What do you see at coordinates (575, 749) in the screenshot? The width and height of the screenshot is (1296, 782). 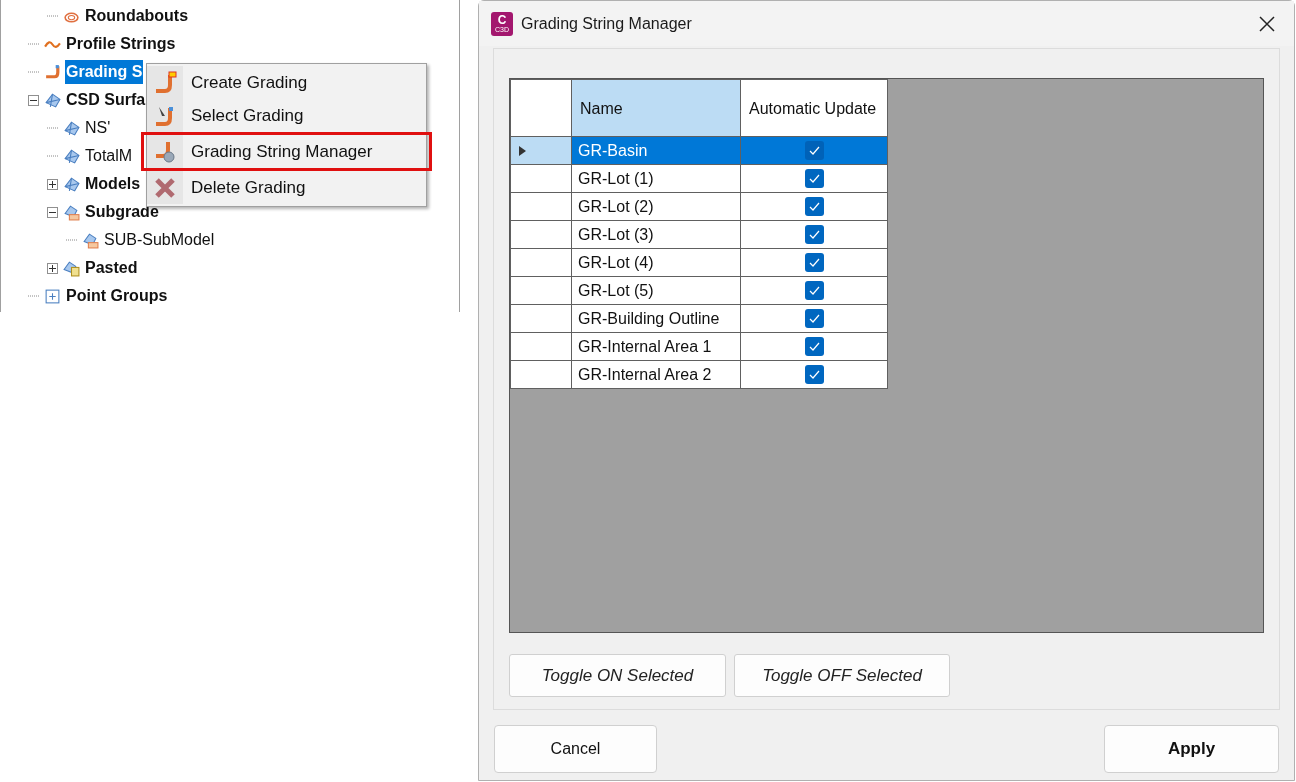 I see `cancel-button: Cancel` at bounding box center [575, 749].